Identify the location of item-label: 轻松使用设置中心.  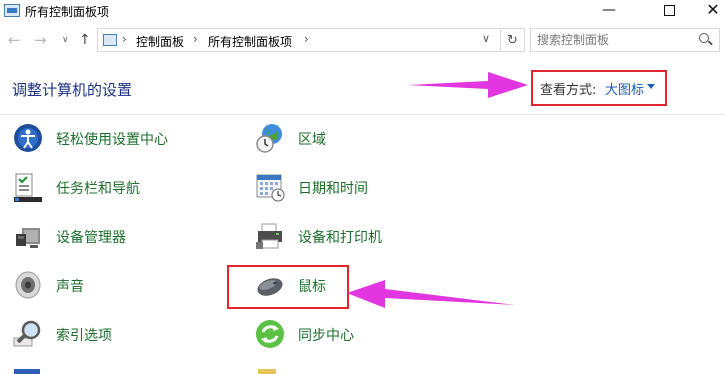
(112, 139).